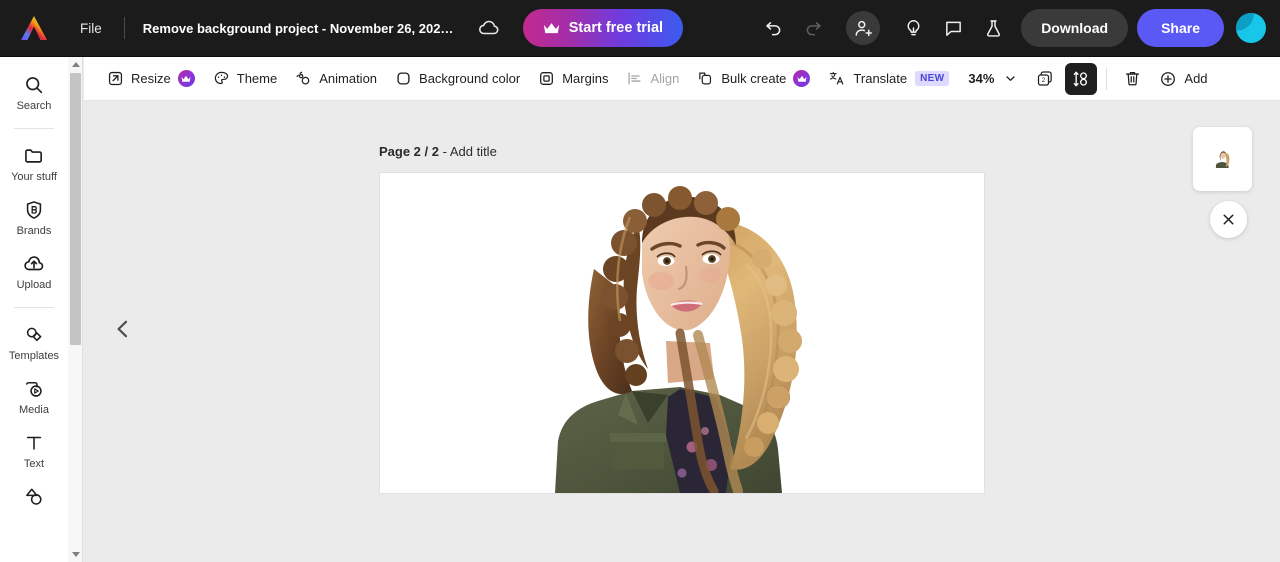 This screenshot has width=1280, height=562. I want to click on toolbar-label-background-color: Background color, so click(470, 78).